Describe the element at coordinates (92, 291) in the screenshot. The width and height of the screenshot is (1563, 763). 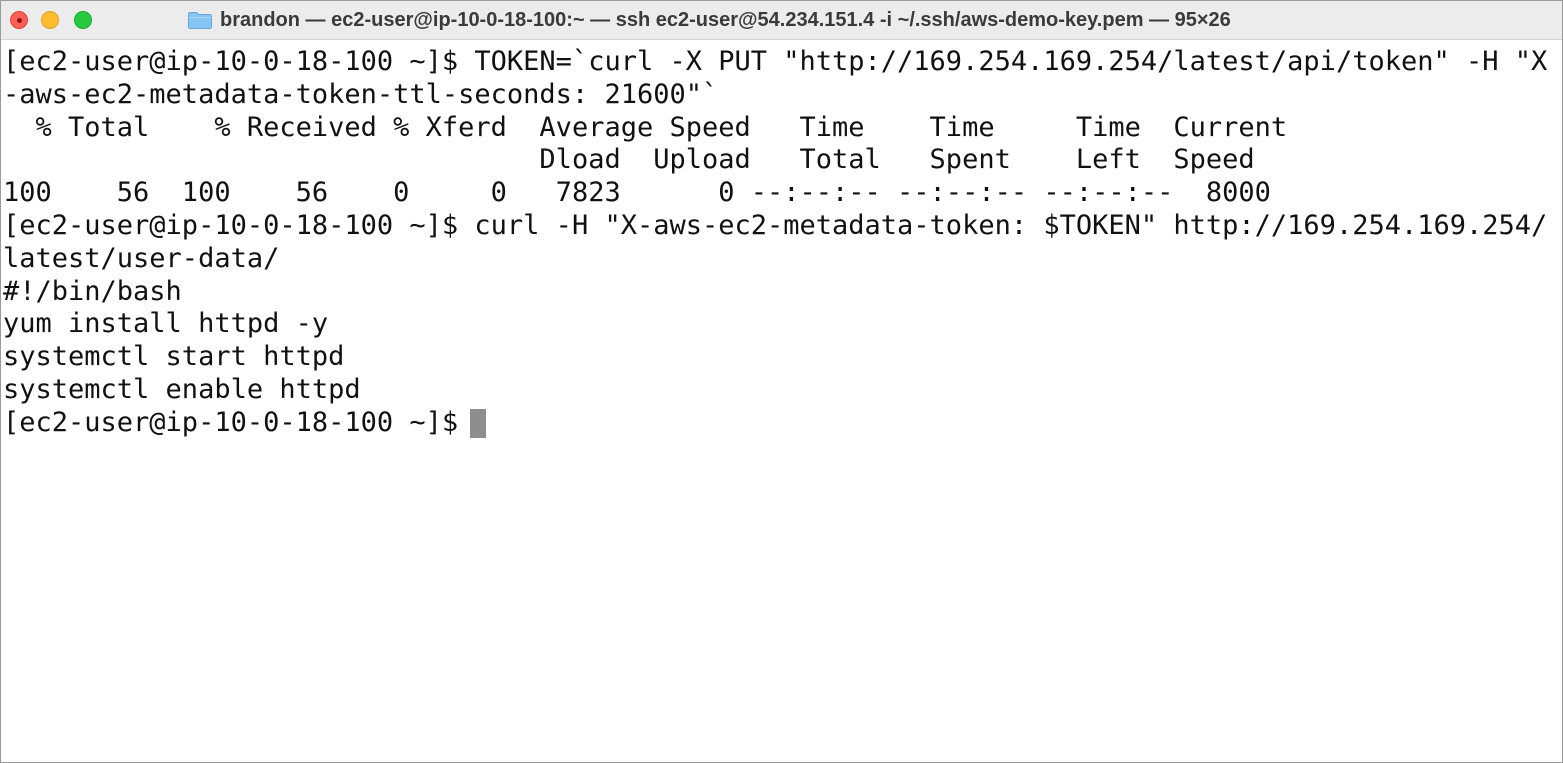
I see `terminal-line: #!/bin/bash` at that location.